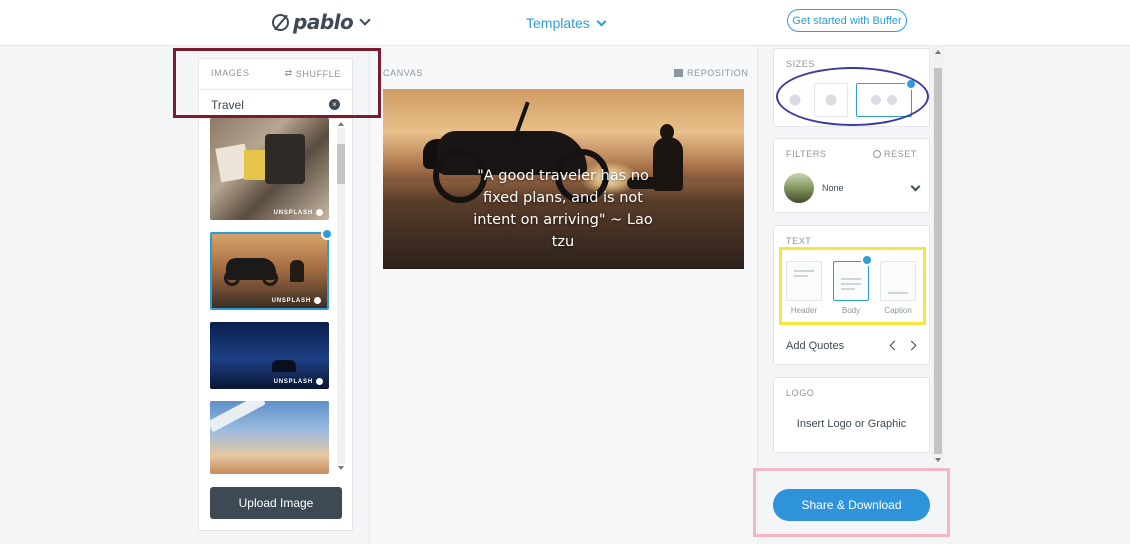 Image resolution: width=1130 pixels, height=544 pixels. Describe the element at coordinates (276, 503) in the screenshot. I see `upload-image-button: Upload Image` at that location.